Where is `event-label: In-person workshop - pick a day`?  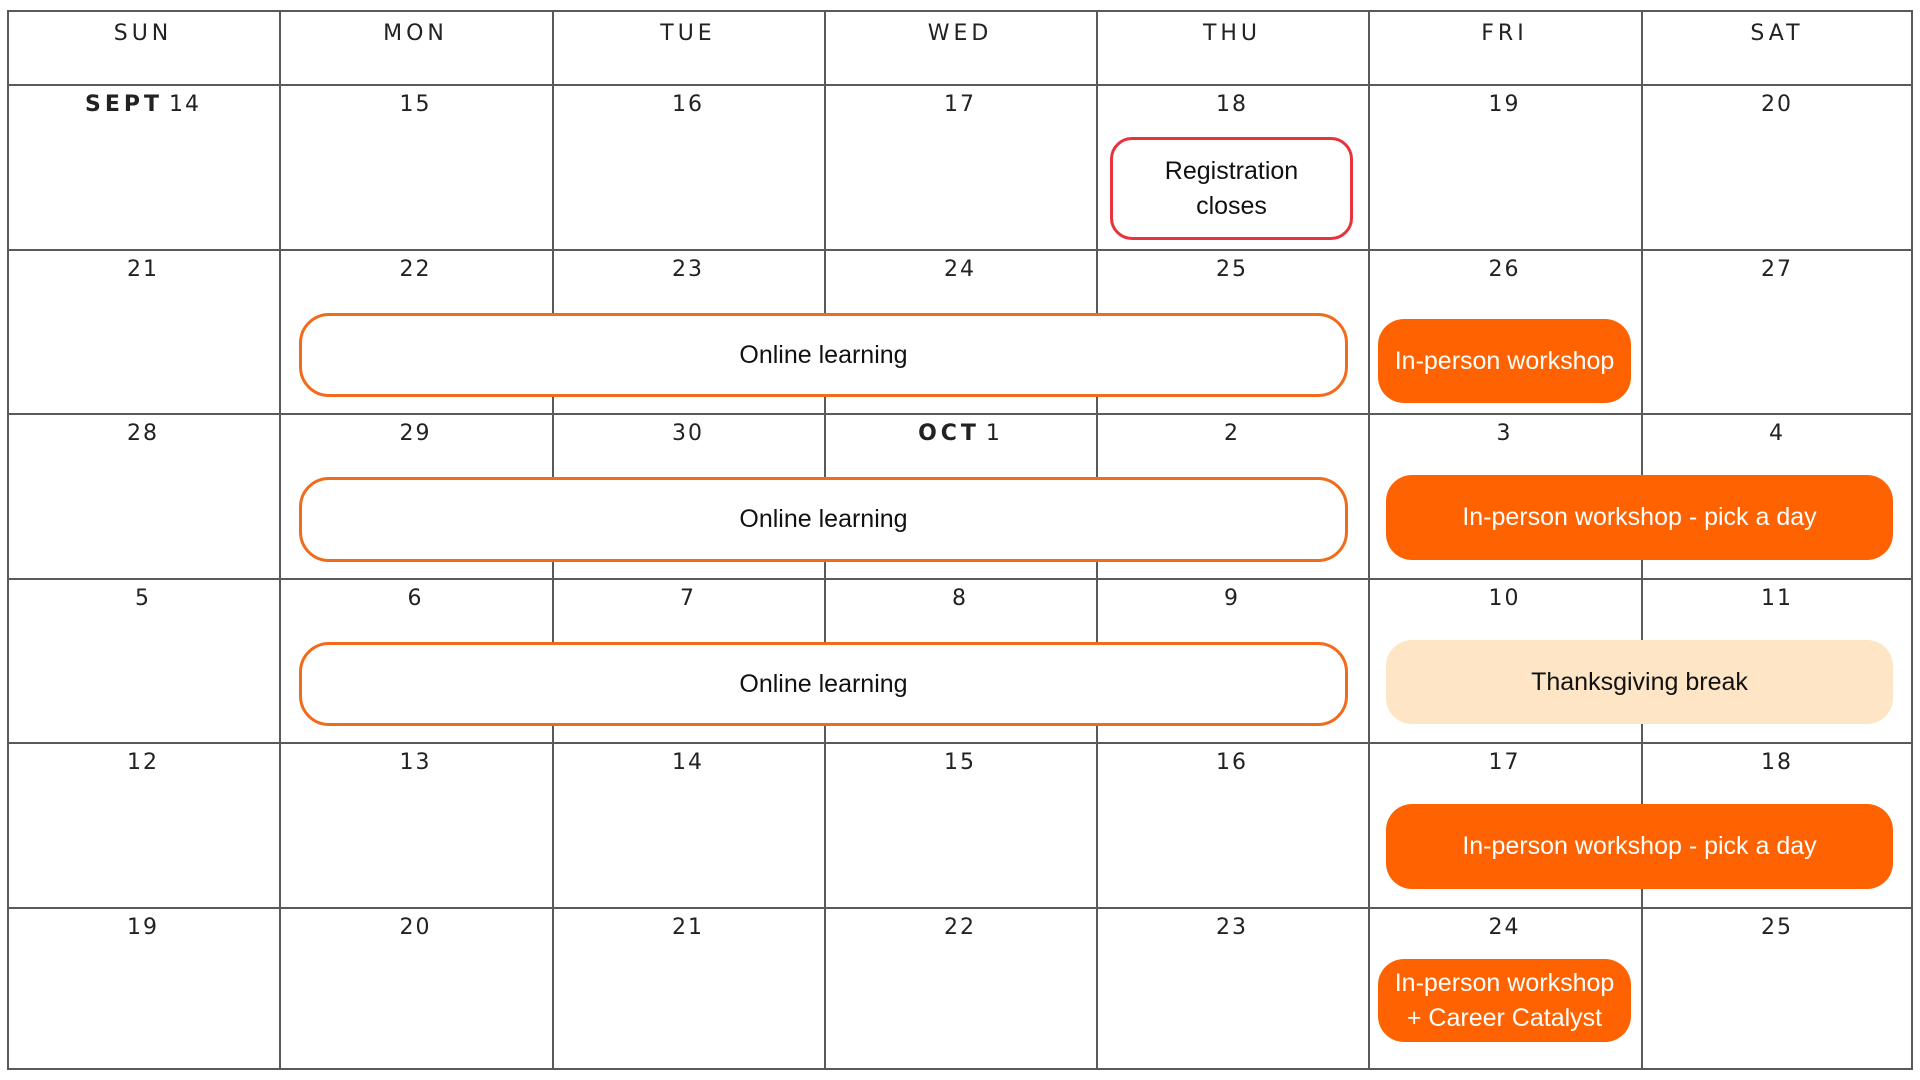 event-label: In-person workshop - pick a day is located at coordinates (1639, 517).